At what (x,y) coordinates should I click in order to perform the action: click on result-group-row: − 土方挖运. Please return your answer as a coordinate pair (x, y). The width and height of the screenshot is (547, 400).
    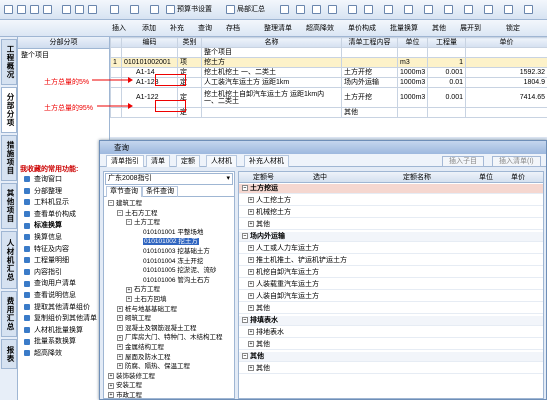
    Looking at the image, I should click on (391, 189).